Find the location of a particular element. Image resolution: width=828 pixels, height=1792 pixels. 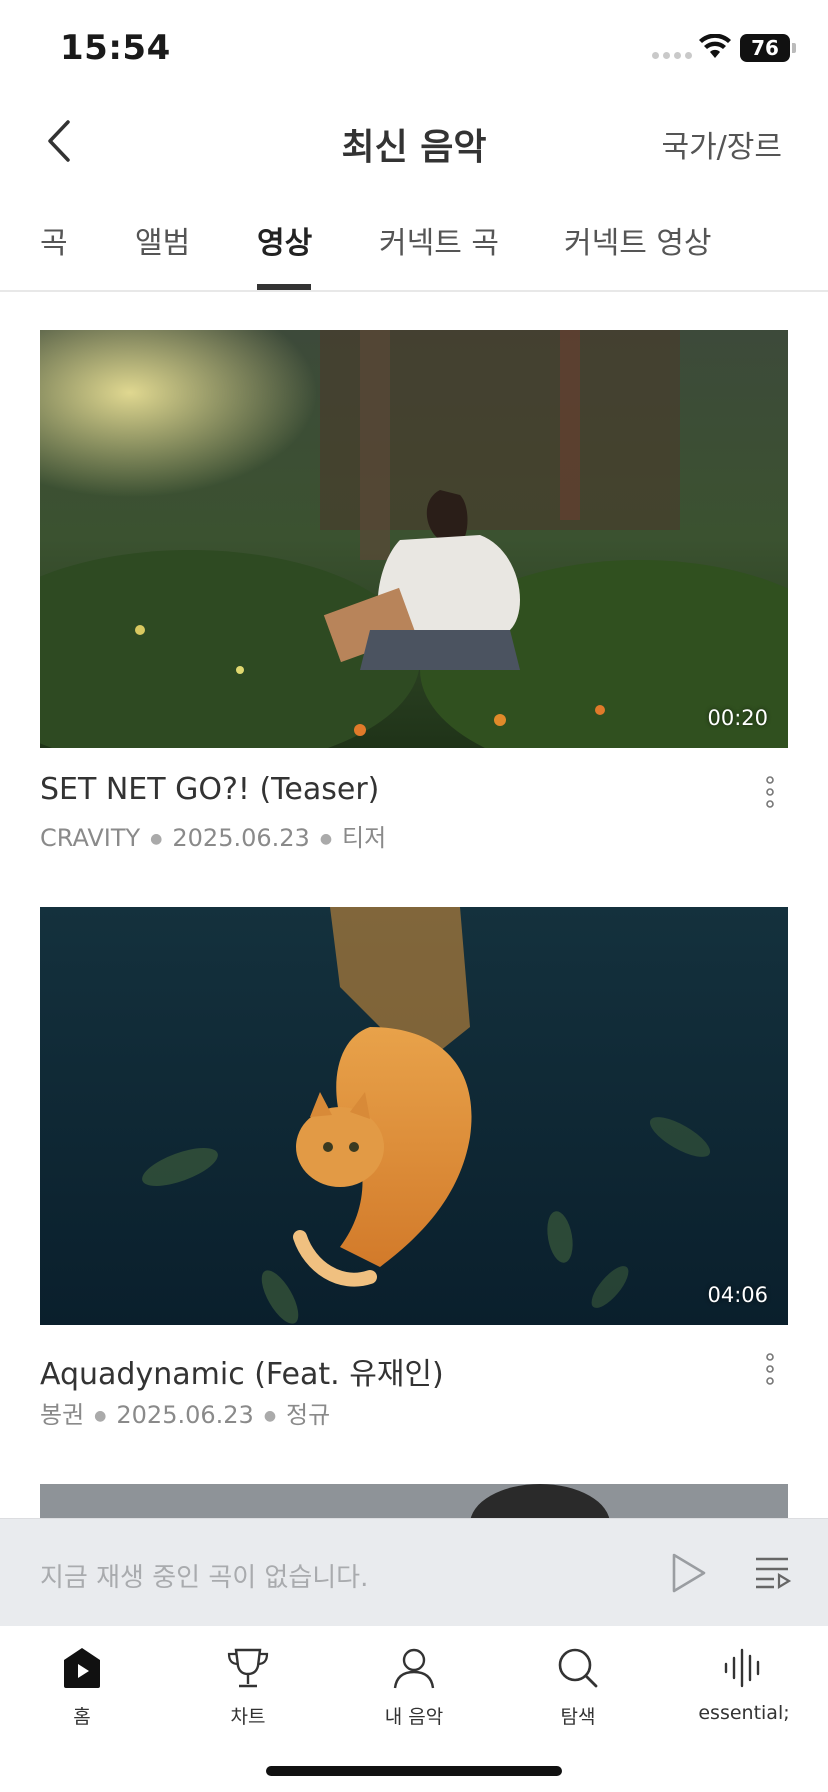

status-time: 15:54 is located at coordinates (115, 48).